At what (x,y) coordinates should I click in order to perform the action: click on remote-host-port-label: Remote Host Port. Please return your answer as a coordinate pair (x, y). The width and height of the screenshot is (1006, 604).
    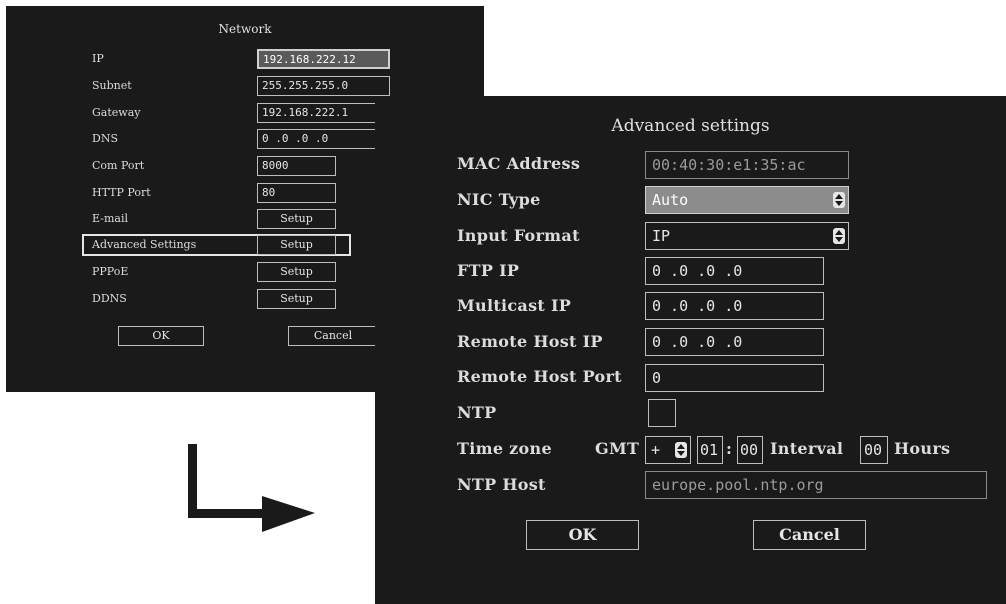
    Looking at the image, I should click on (539, 376).